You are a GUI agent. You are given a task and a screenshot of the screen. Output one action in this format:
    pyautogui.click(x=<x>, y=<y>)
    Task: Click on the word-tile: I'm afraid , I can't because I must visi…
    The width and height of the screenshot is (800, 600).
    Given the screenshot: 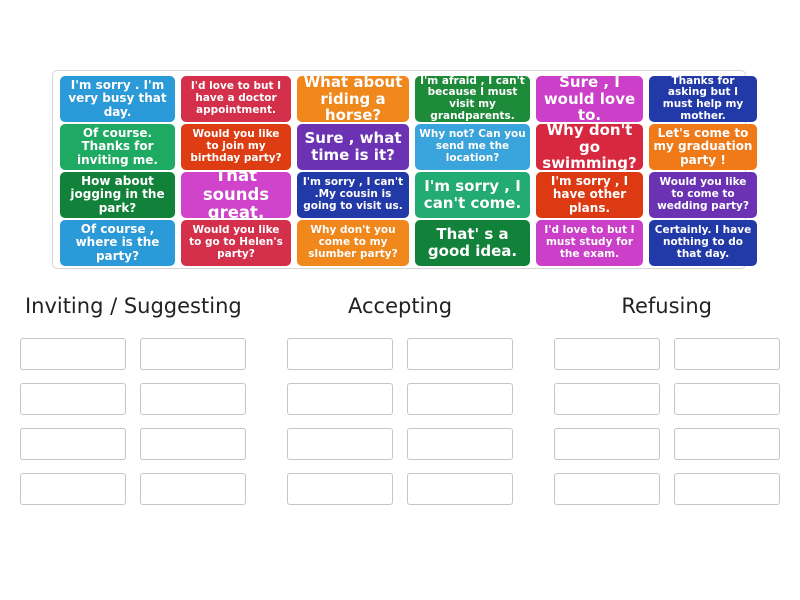 What is the action you would take?
    pyautogui.click(x=472, y=99)
    